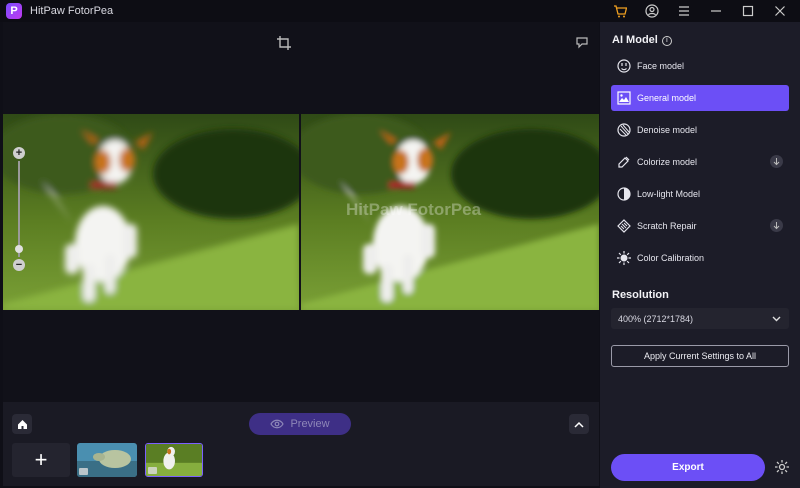 This screenshot has height=488, width=800. What do you see at coordinates (700, 98) in the screenshot?
I see `model-item-general: General model` at bounding box center [700, 98].